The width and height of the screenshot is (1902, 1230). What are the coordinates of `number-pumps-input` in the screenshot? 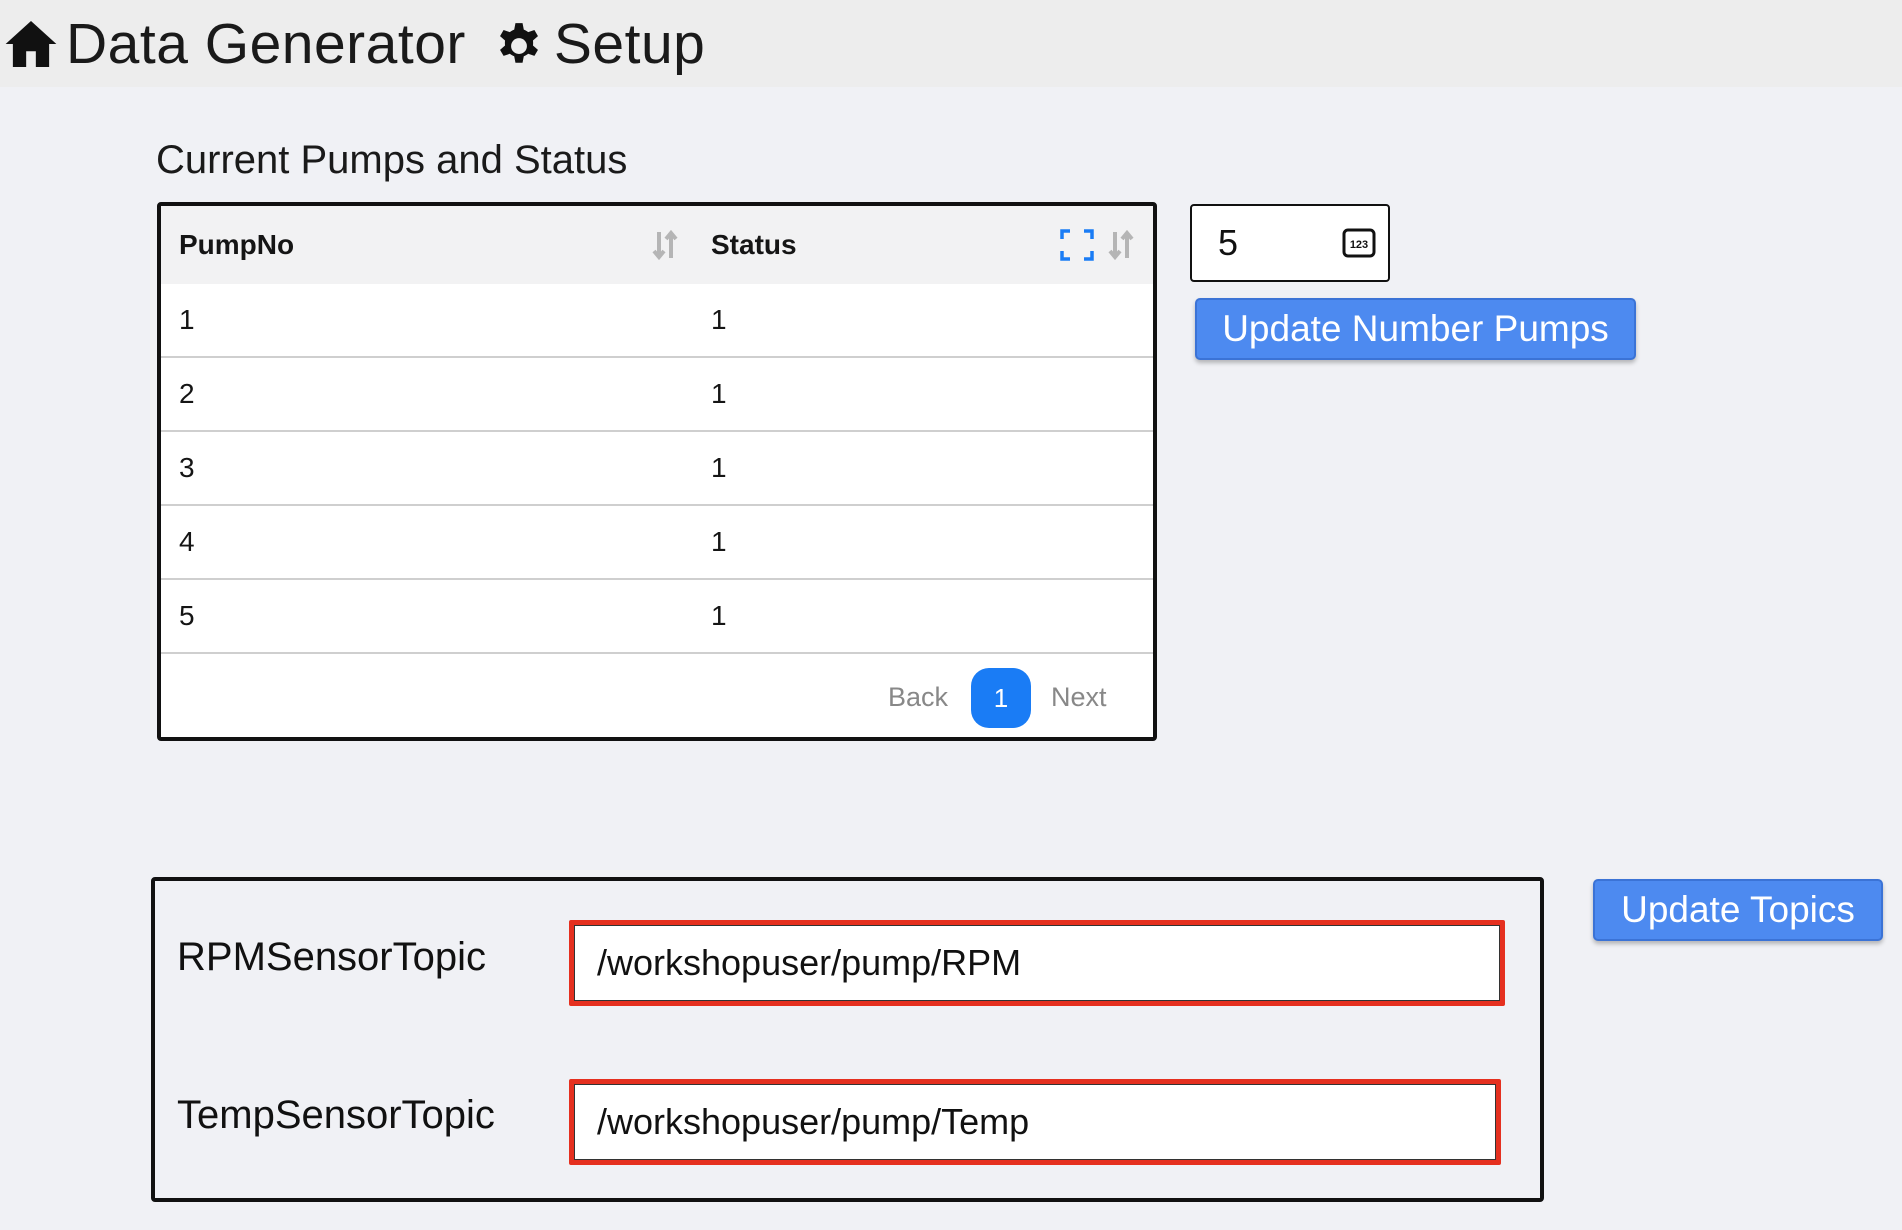 It's located at (1267, 243).